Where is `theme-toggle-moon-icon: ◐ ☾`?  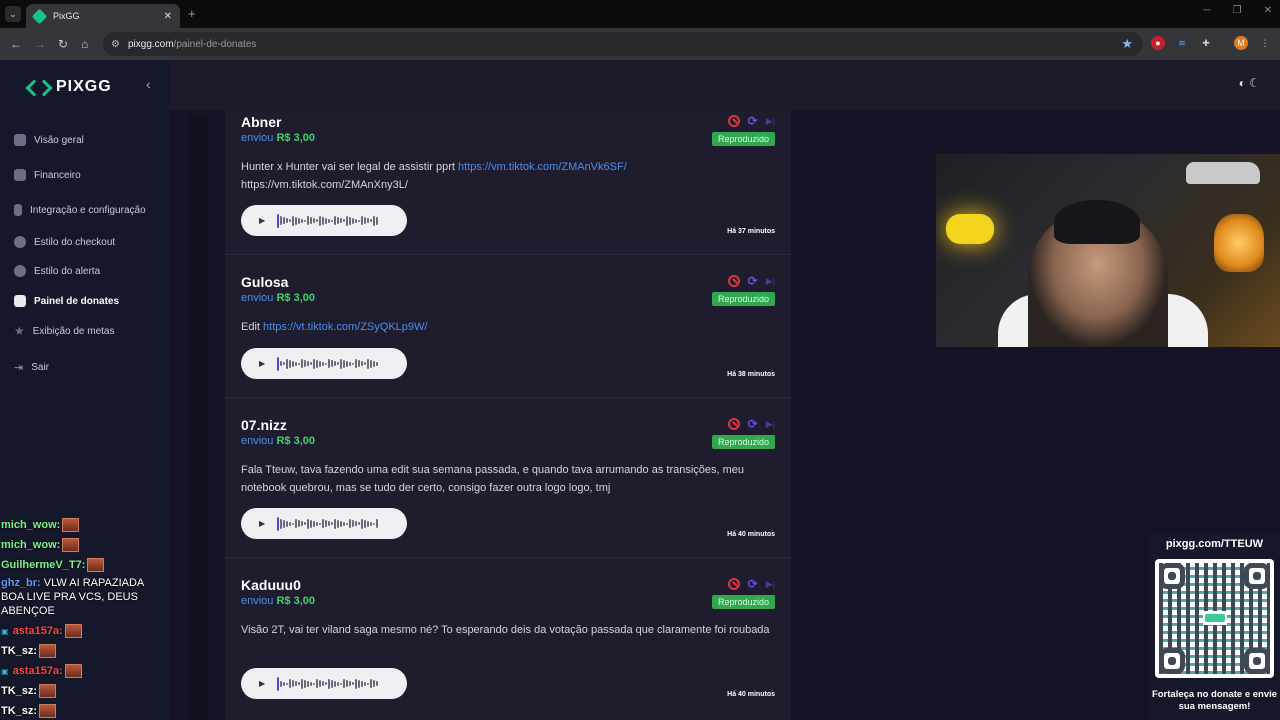
theme-toggle-moon-icon: ◐ ☾ is located at coordinates (1249, 83).